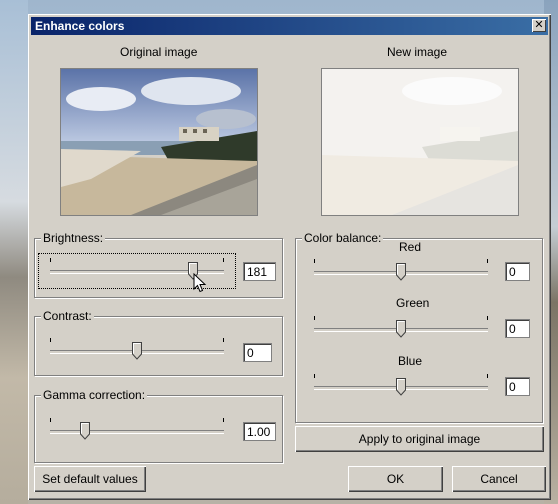 The image size is (558, 504). I want to click on green-value: 0, so click(517, 328).